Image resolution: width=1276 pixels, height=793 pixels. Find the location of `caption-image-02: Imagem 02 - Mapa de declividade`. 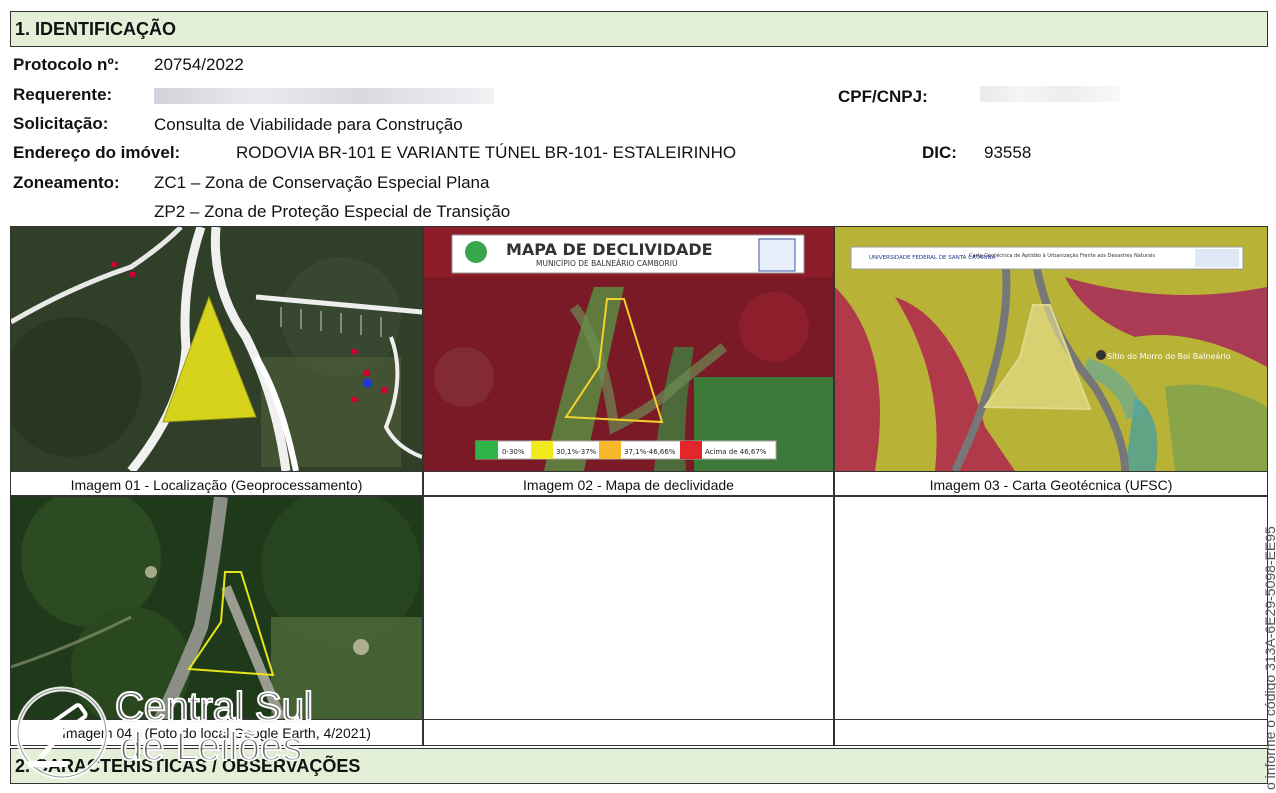

caption-image-02: Imagem 02 - Mapa de declividade is located at coordinates (628, 484).